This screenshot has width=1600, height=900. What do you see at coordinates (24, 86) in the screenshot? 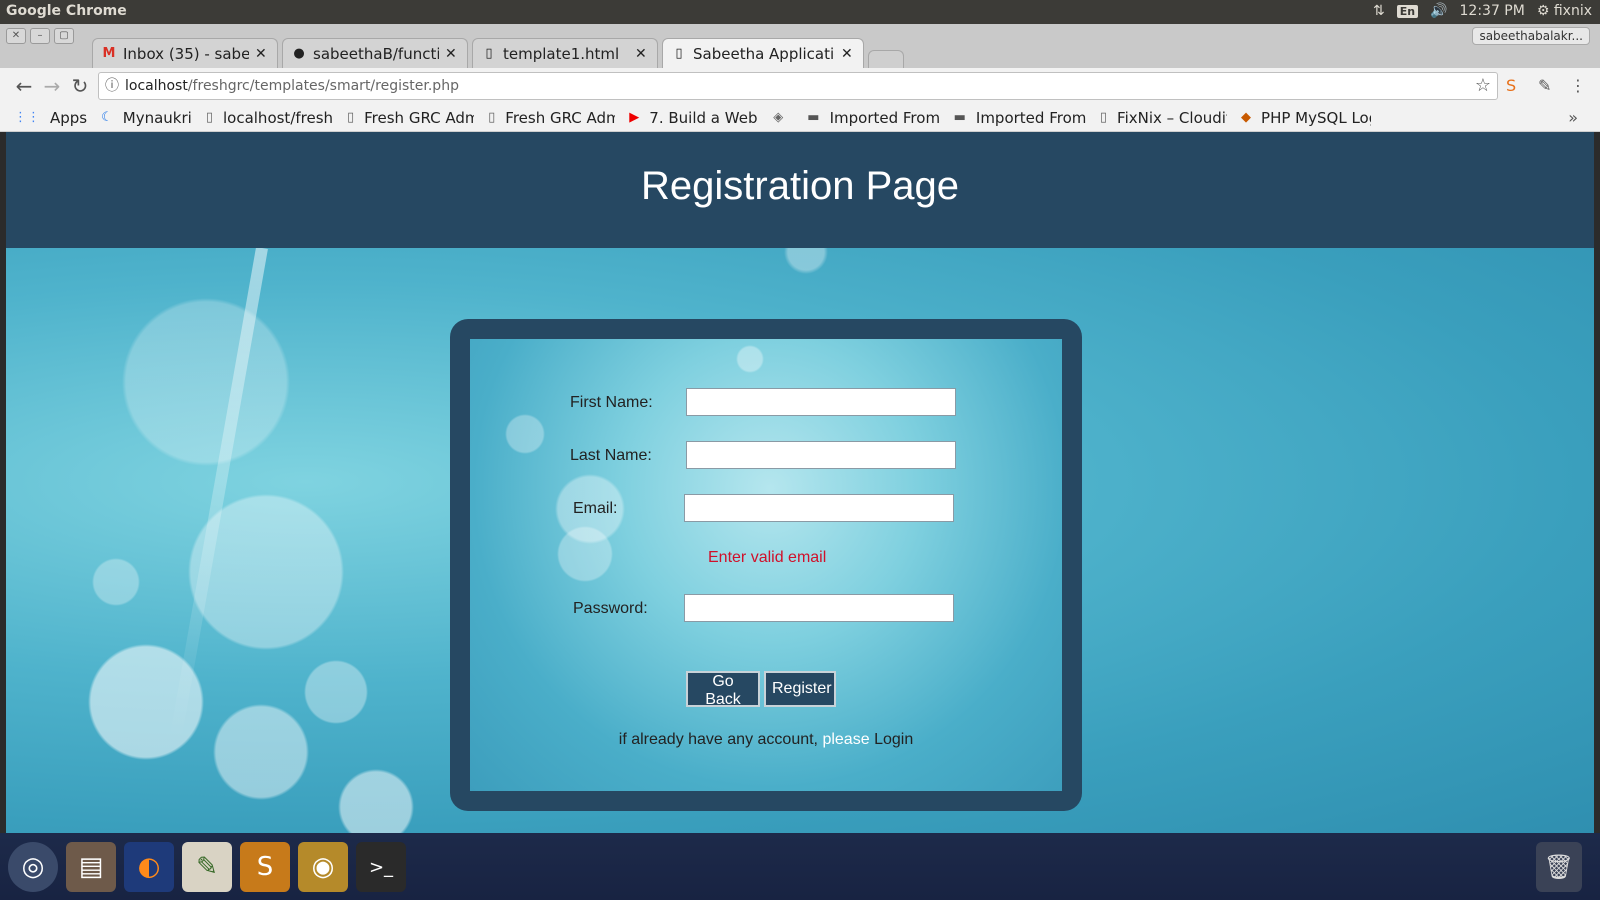
I see `back-arrow-icon: ←` at bounding box center [24, 86].